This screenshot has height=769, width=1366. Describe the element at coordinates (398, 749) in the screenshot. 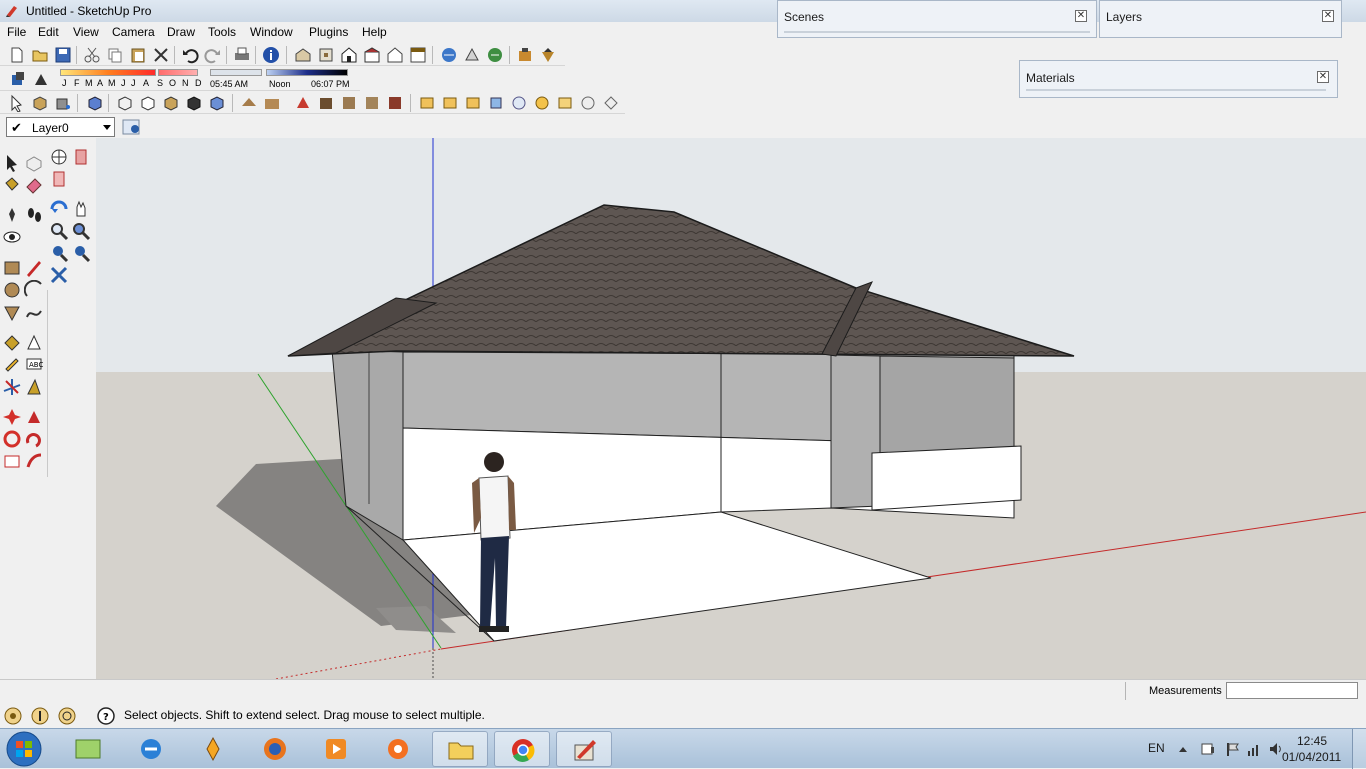

I see `taskbar-app-swirl` at that location.